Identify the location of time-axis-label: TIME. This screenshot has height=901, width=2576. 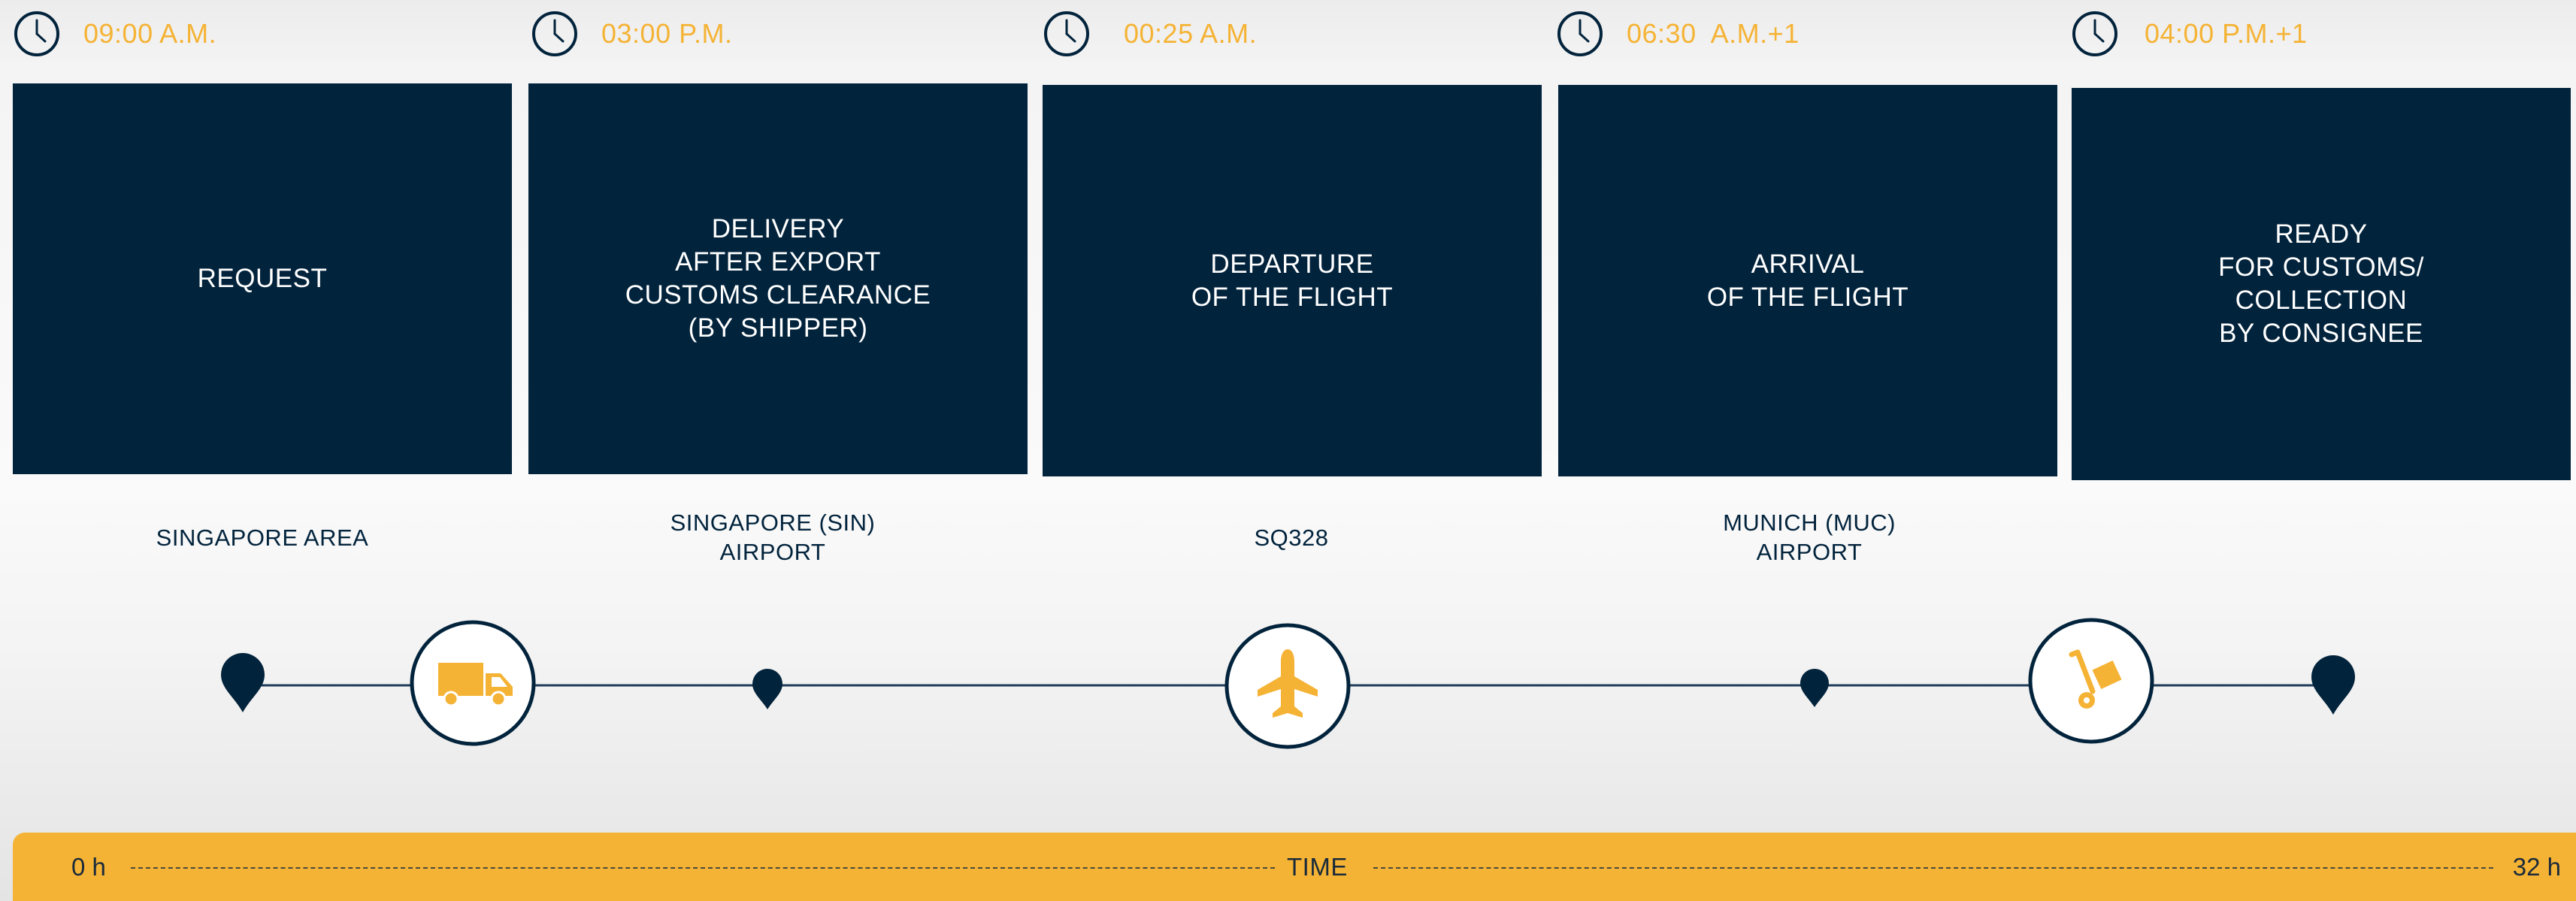
(1317, 867).